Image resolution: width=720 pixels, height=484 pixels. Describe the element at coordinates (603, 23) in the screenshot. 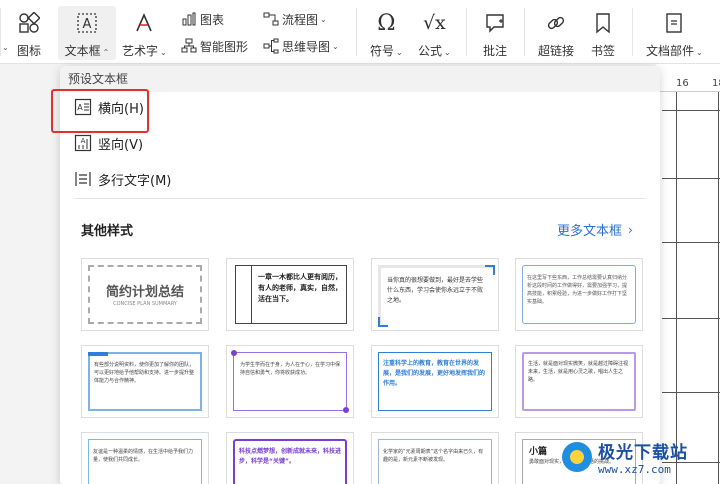

I see `bookmark-icon` at that location.